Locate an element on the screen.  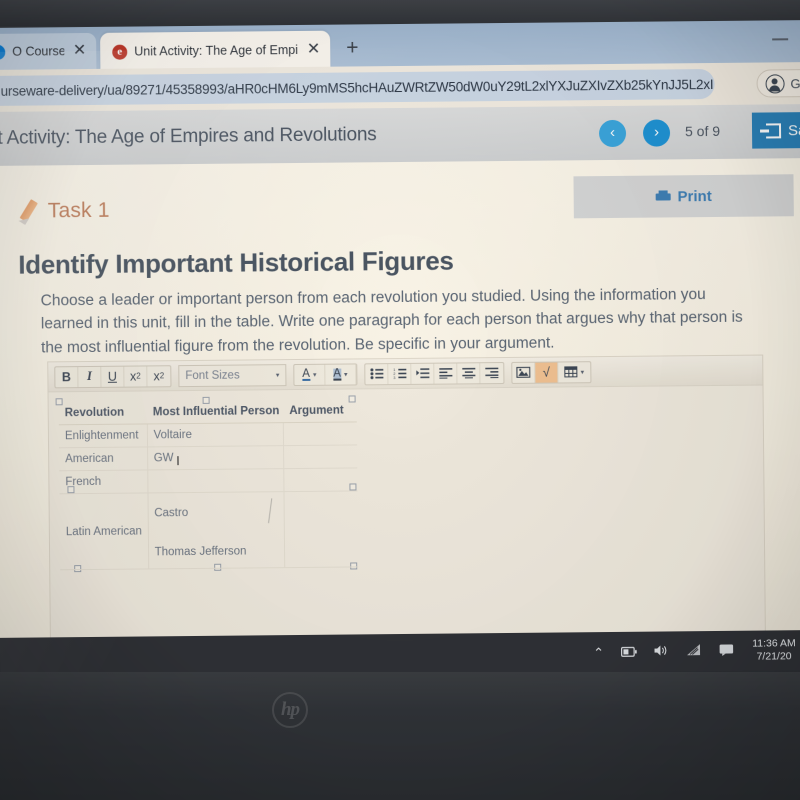
table-row: Latin American Castro Thomas Jefferson is located at coordinates (209, 530).